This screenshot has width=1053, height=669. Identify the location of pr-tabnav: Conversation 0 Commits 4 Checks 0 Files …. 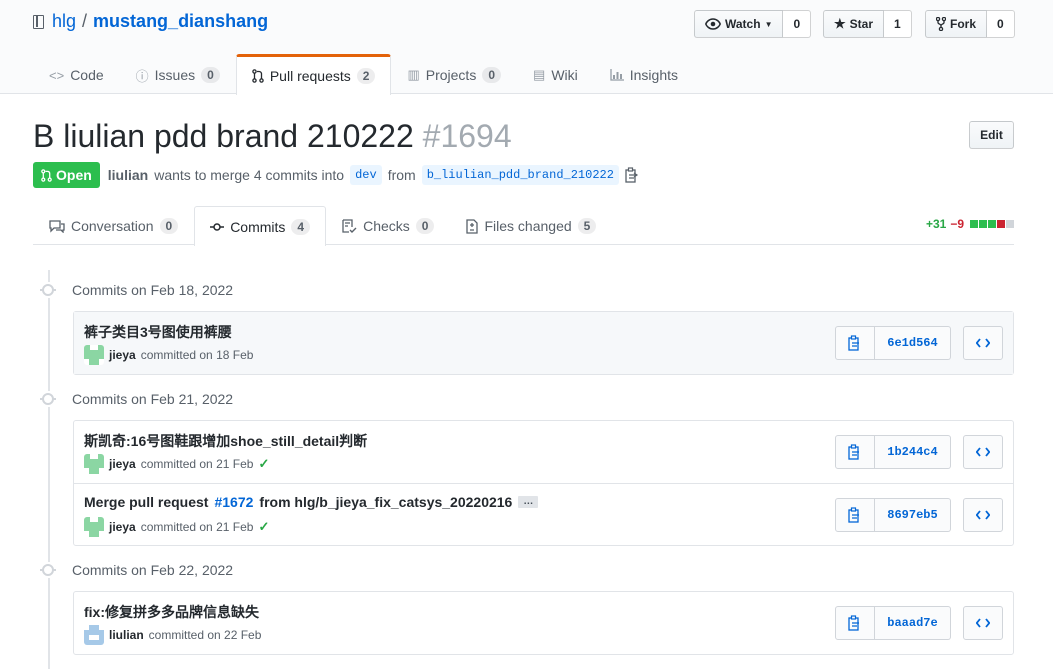
(523, 226).